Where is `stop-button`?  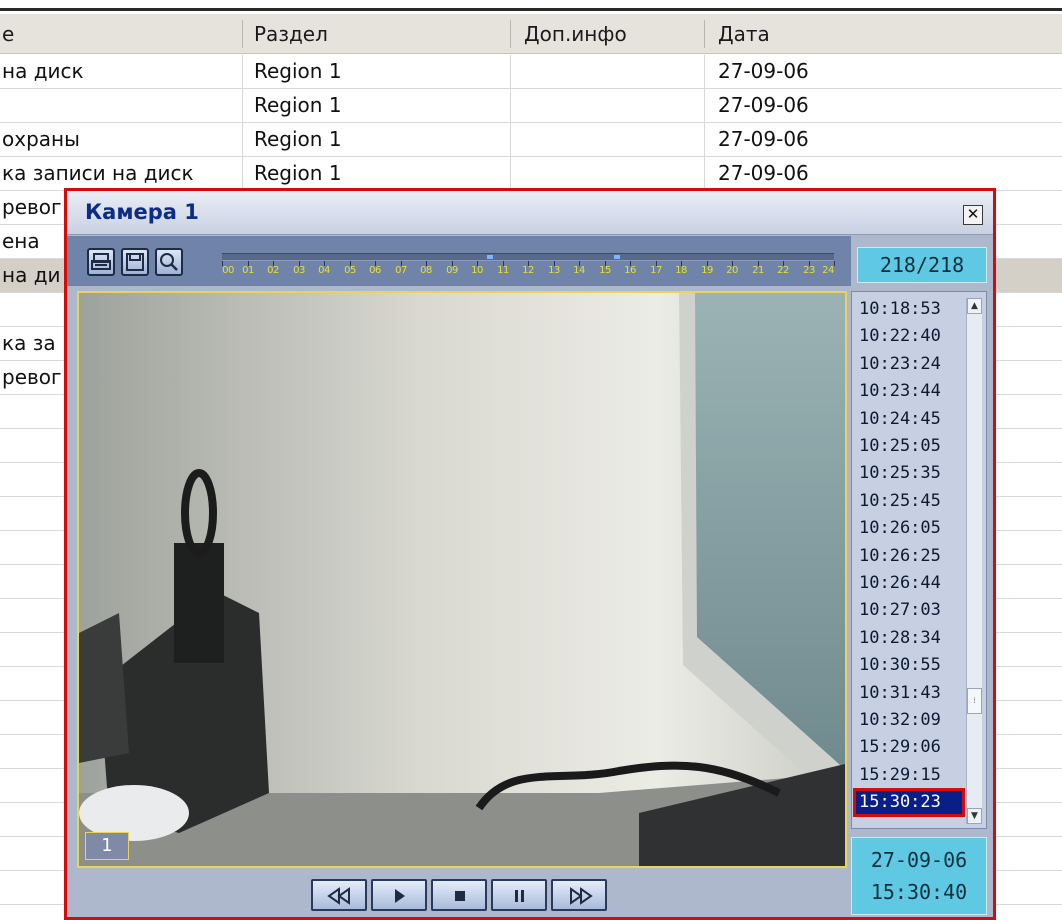 stop-button is located at coordinates (459, 895).